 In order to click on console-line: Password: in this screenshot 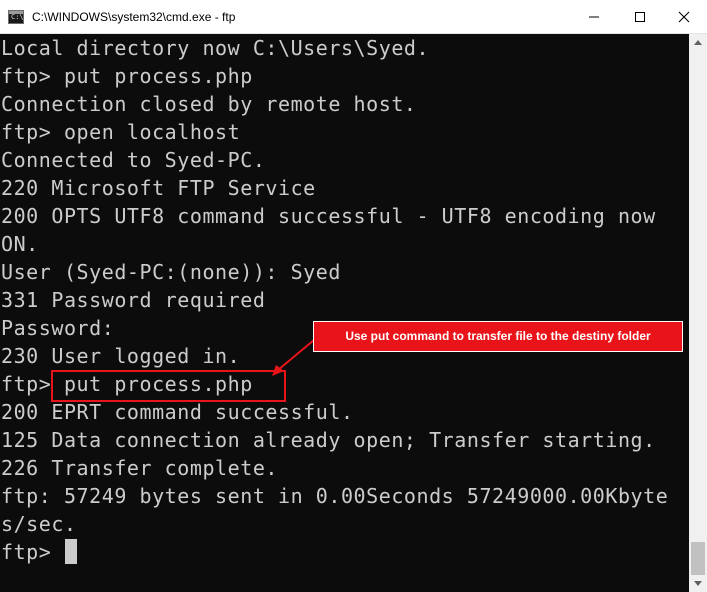, I will do `click(58, 328)`.